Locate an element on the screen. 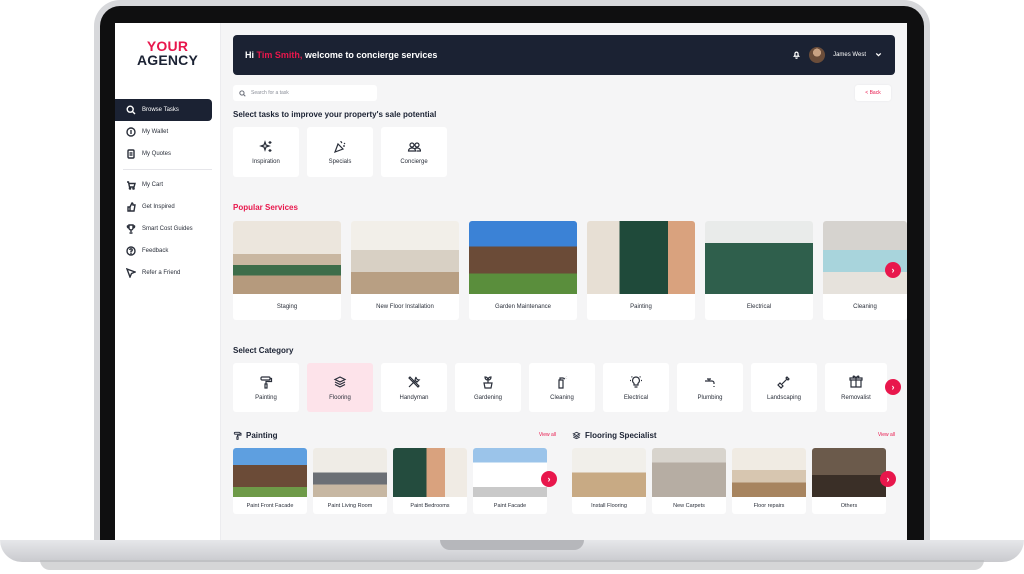  sidebar-item-smart-cost-guides: Smart Cost Guides is located at coordinates (163, 229).